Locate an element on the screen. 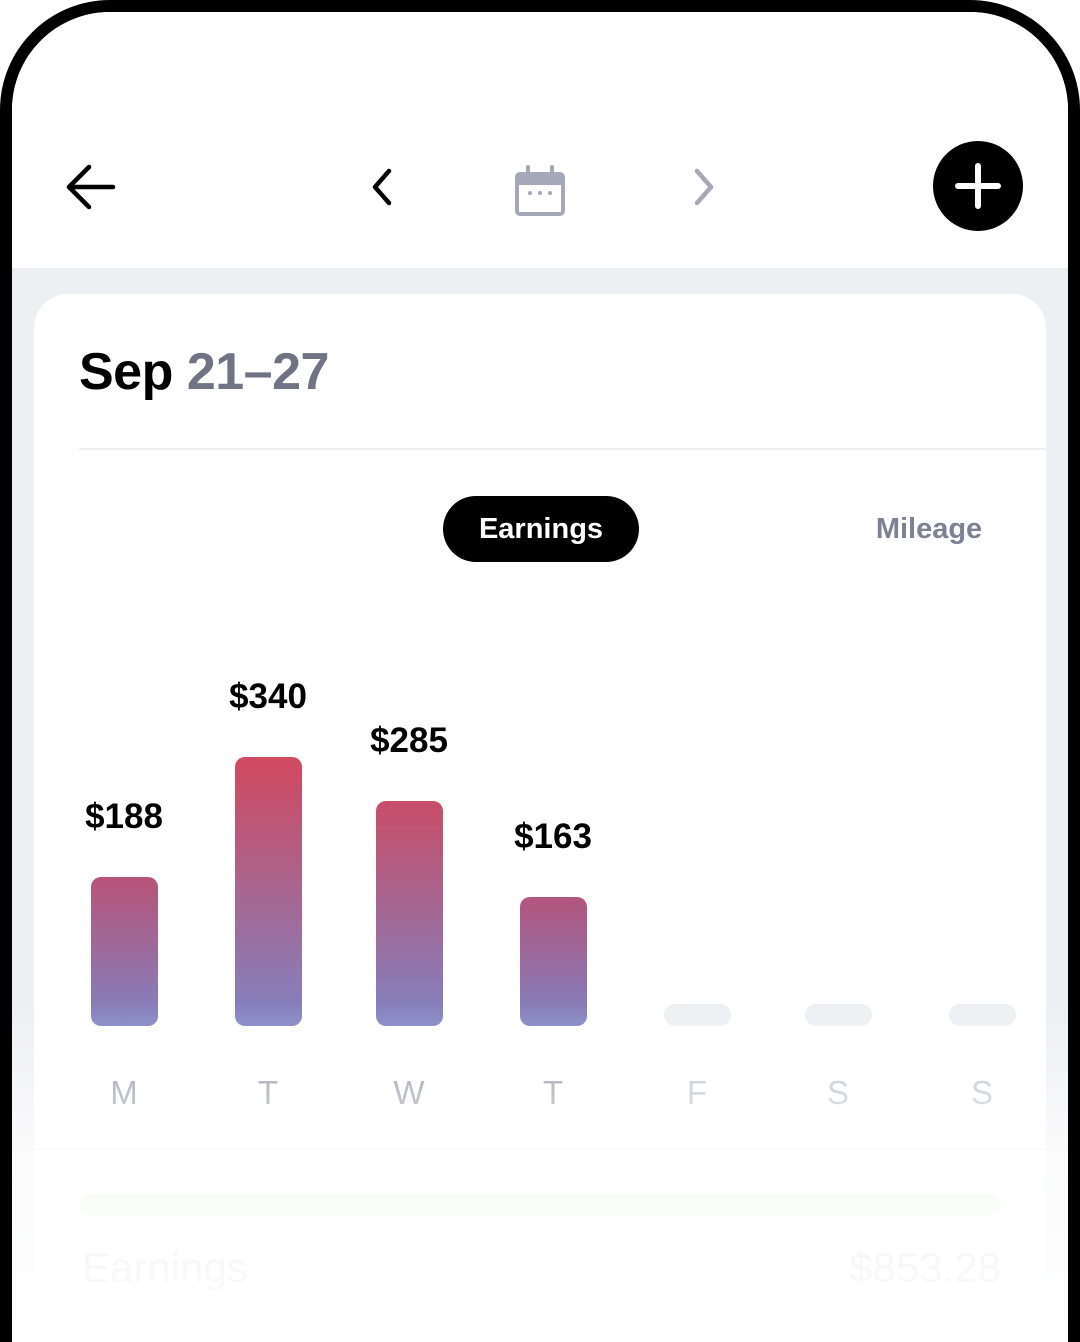  chevron-left-icon is located at coordinates (382, 187).